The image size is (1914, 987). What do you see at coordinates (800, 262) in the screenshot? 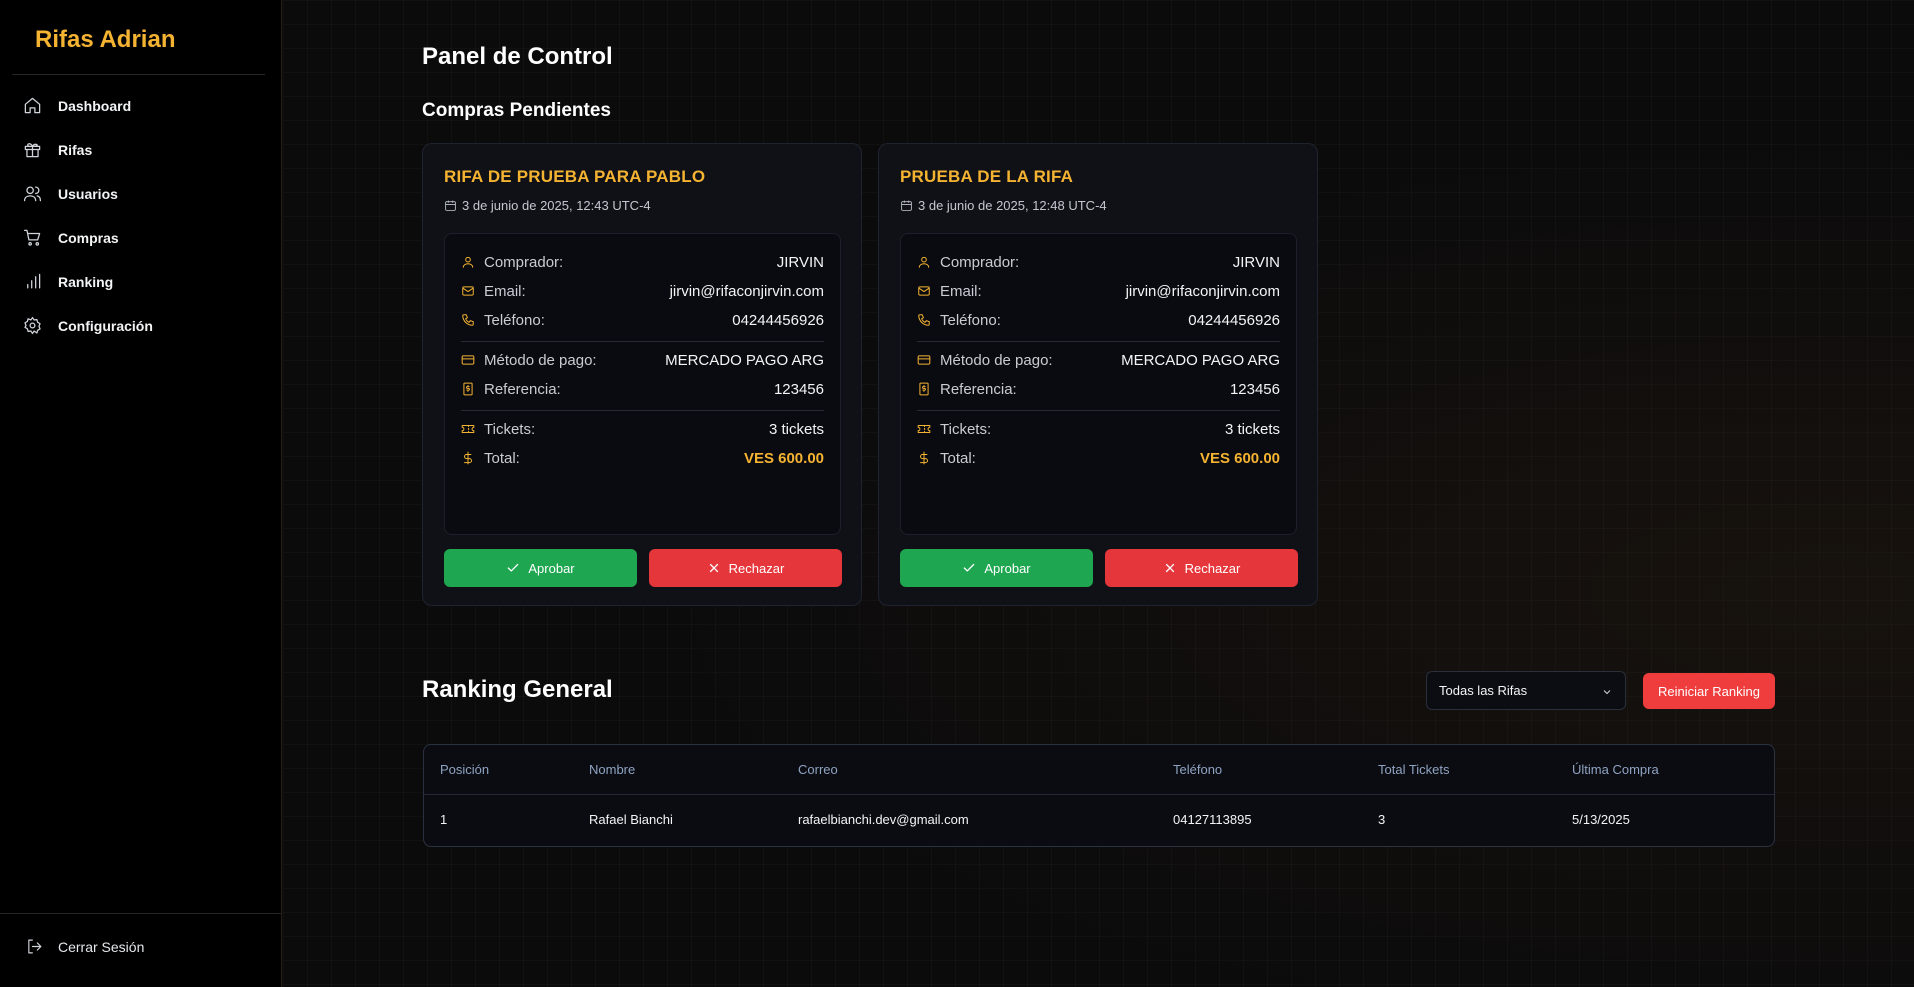
I see `buyer-value: JIRVIN` at bounding box center [800, 262].